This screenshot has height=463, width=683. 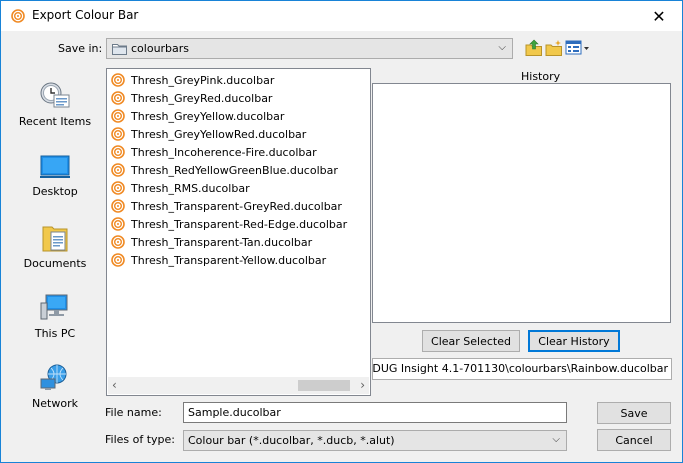 I want to click on save-in-value: colourbars, so click(x=160, y=48).